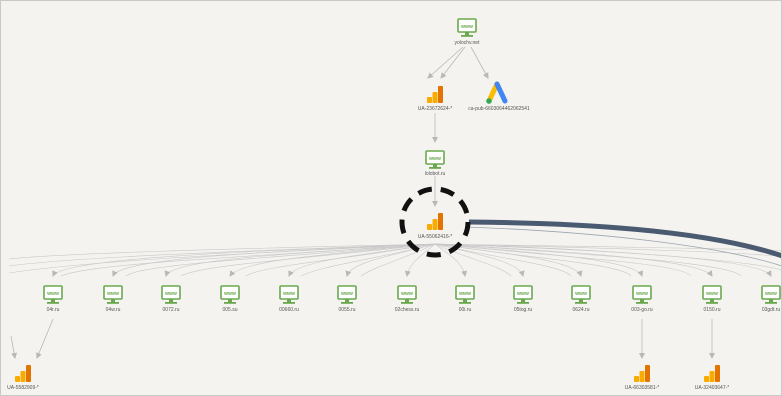  I want to click on node-site: 0624.ru, so click(581, 299).